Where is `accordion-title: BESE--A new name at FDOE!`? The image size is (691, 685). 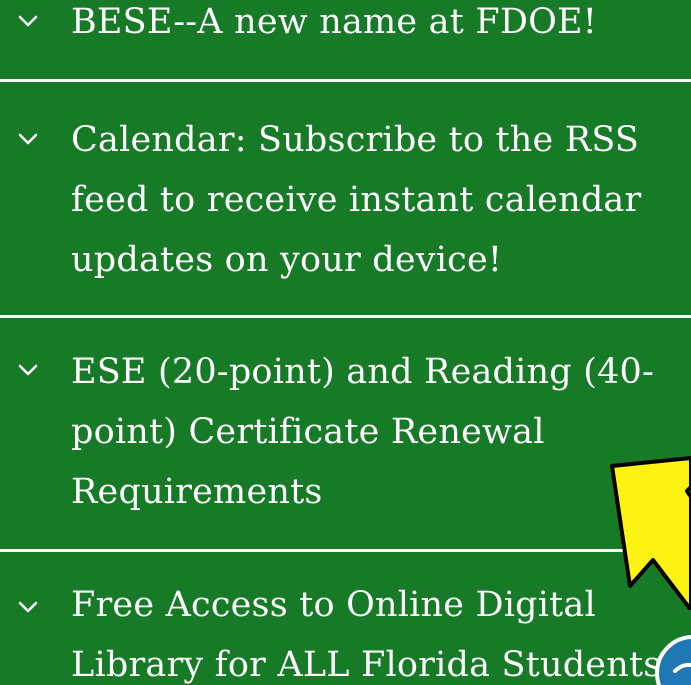 accordion-title: BESE--A new name at FDOE! is located at coordinates (334, 22).